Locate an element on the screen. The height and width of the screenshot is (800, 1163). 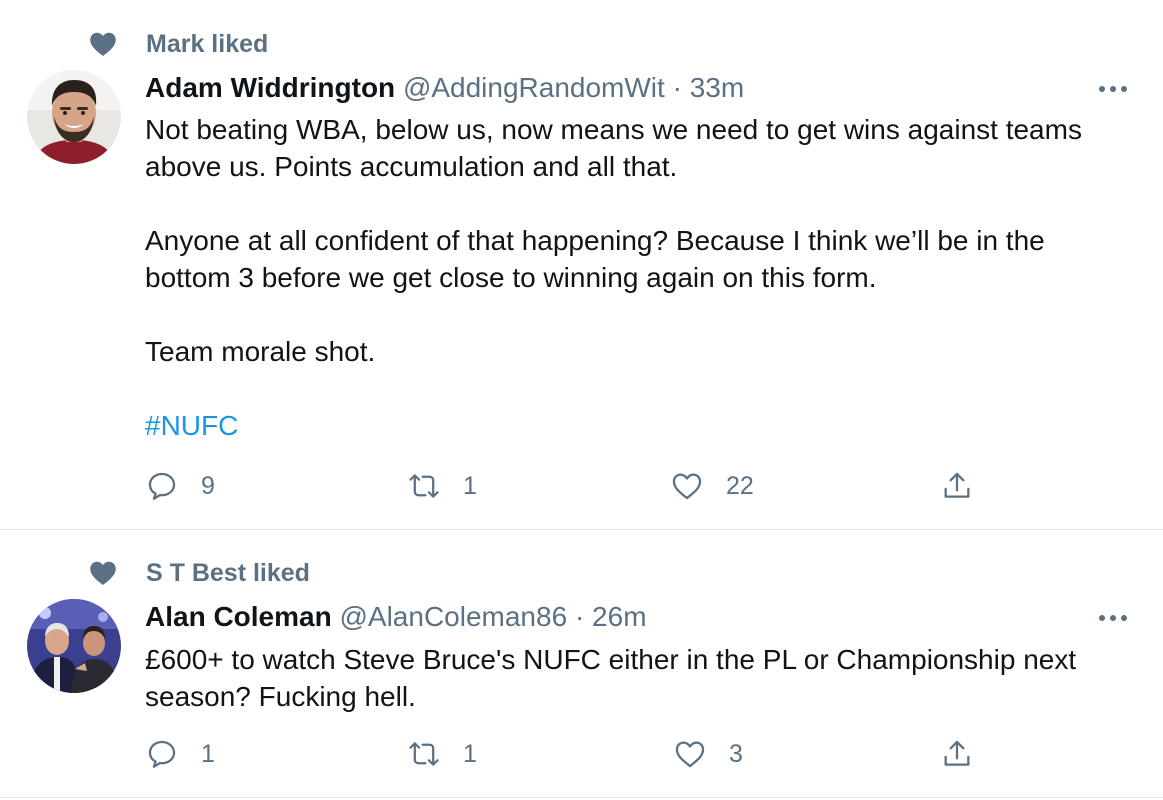
social-context: S T Best liked is located at coordinates (198, 573).